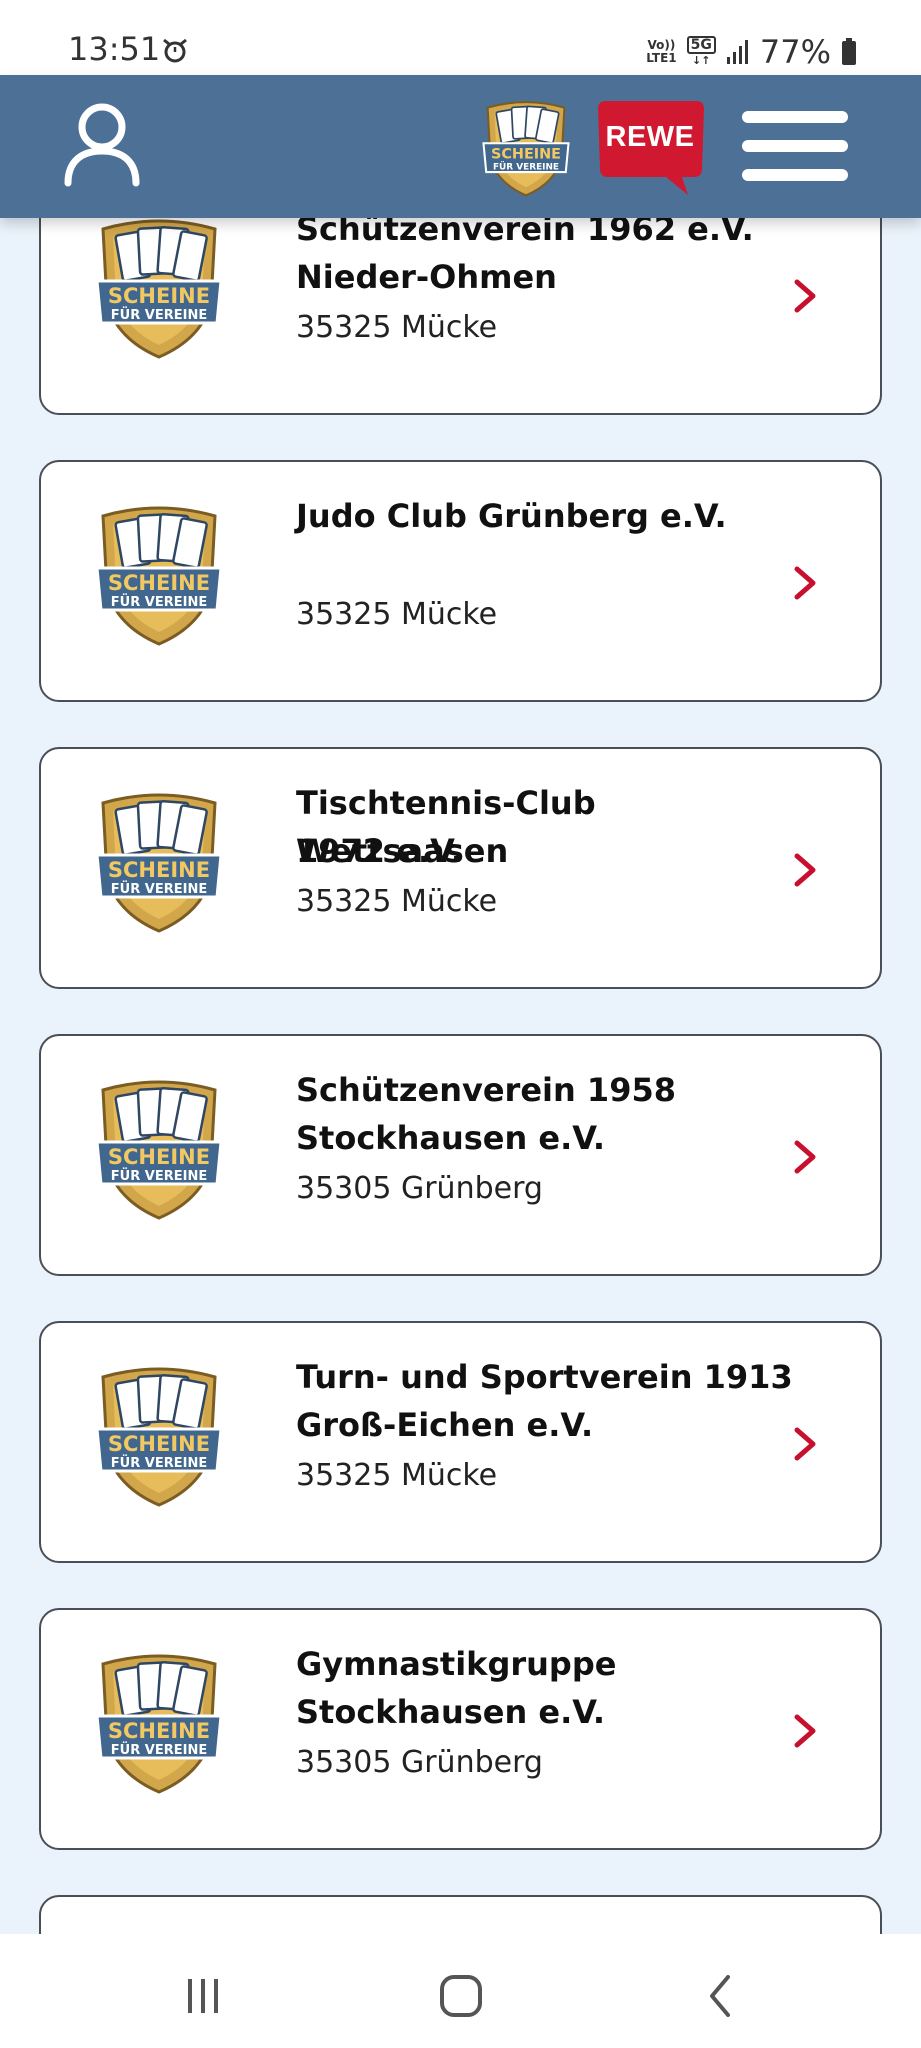 Image resolution: width=921 pixels, height=2048 pixels. I want to click on back-icon, so click(722, 1995).